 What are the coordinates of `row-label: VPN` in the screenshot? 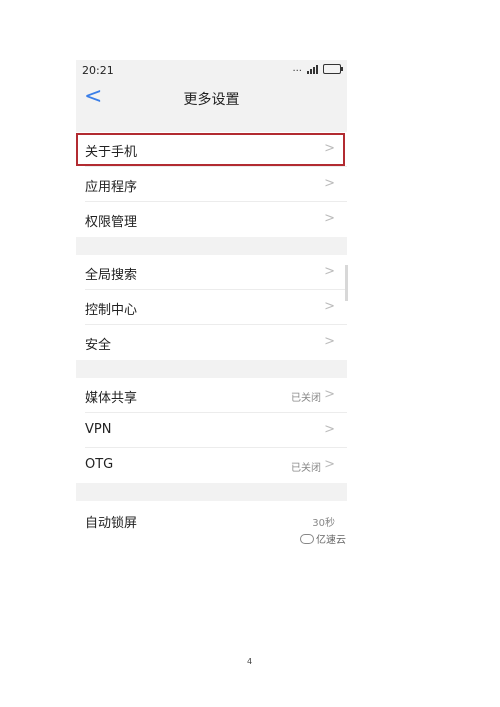 It's located at (98, 429).